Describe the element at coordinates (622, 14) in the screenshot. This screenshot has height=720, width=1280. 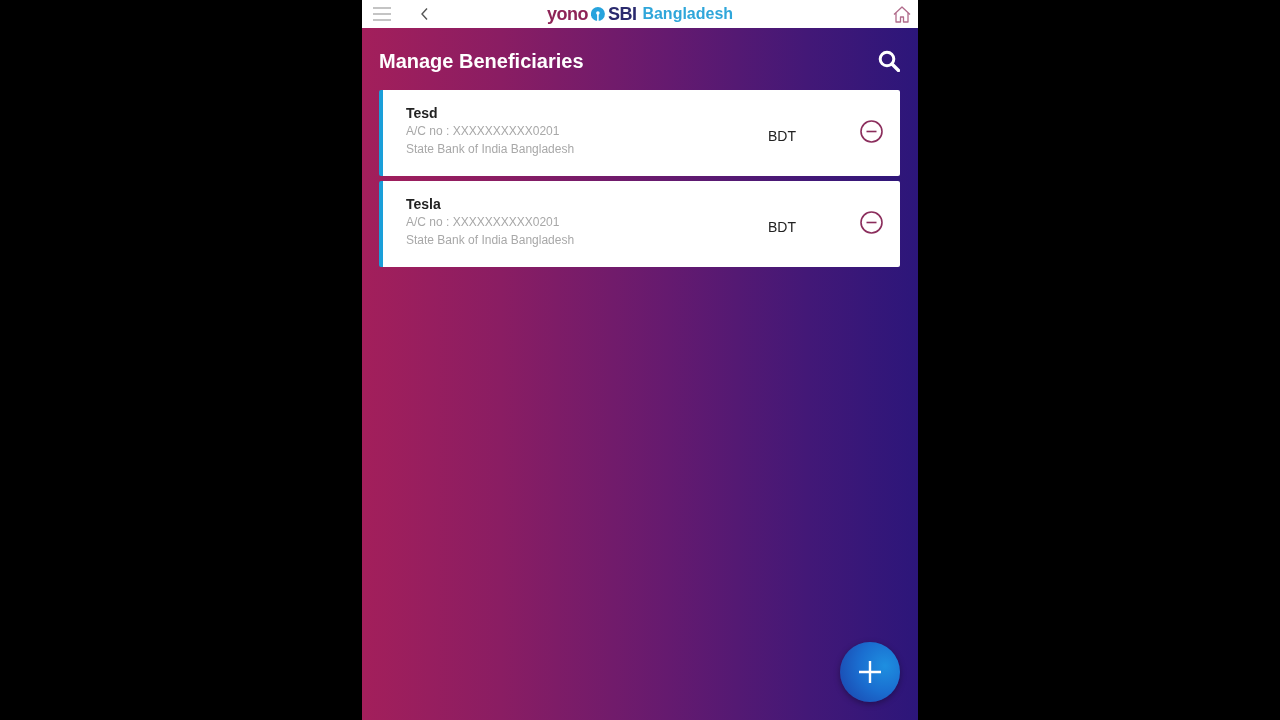
I see `logo-bank: SBI` at that location.